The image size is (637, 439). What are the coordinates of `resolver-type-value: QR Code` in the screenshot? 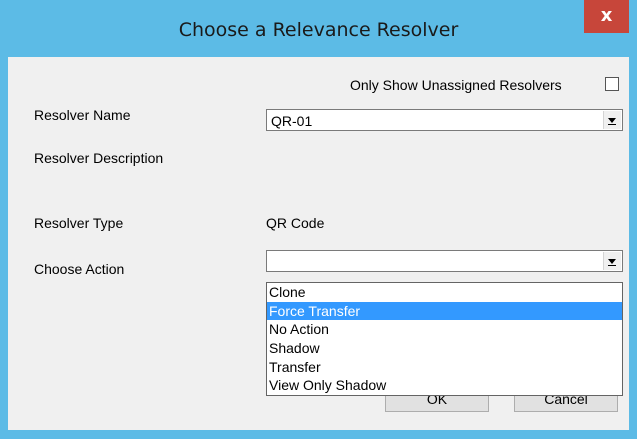 It's located at (295, 223).